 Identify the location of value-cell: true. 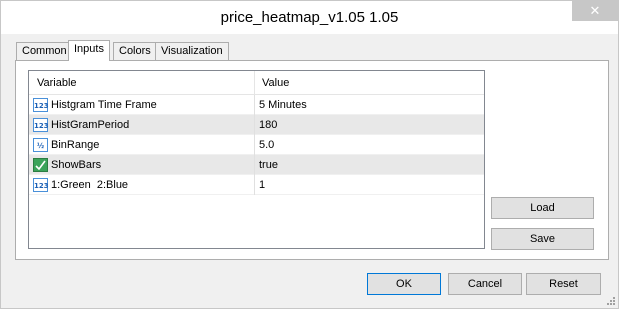
(268, 165).